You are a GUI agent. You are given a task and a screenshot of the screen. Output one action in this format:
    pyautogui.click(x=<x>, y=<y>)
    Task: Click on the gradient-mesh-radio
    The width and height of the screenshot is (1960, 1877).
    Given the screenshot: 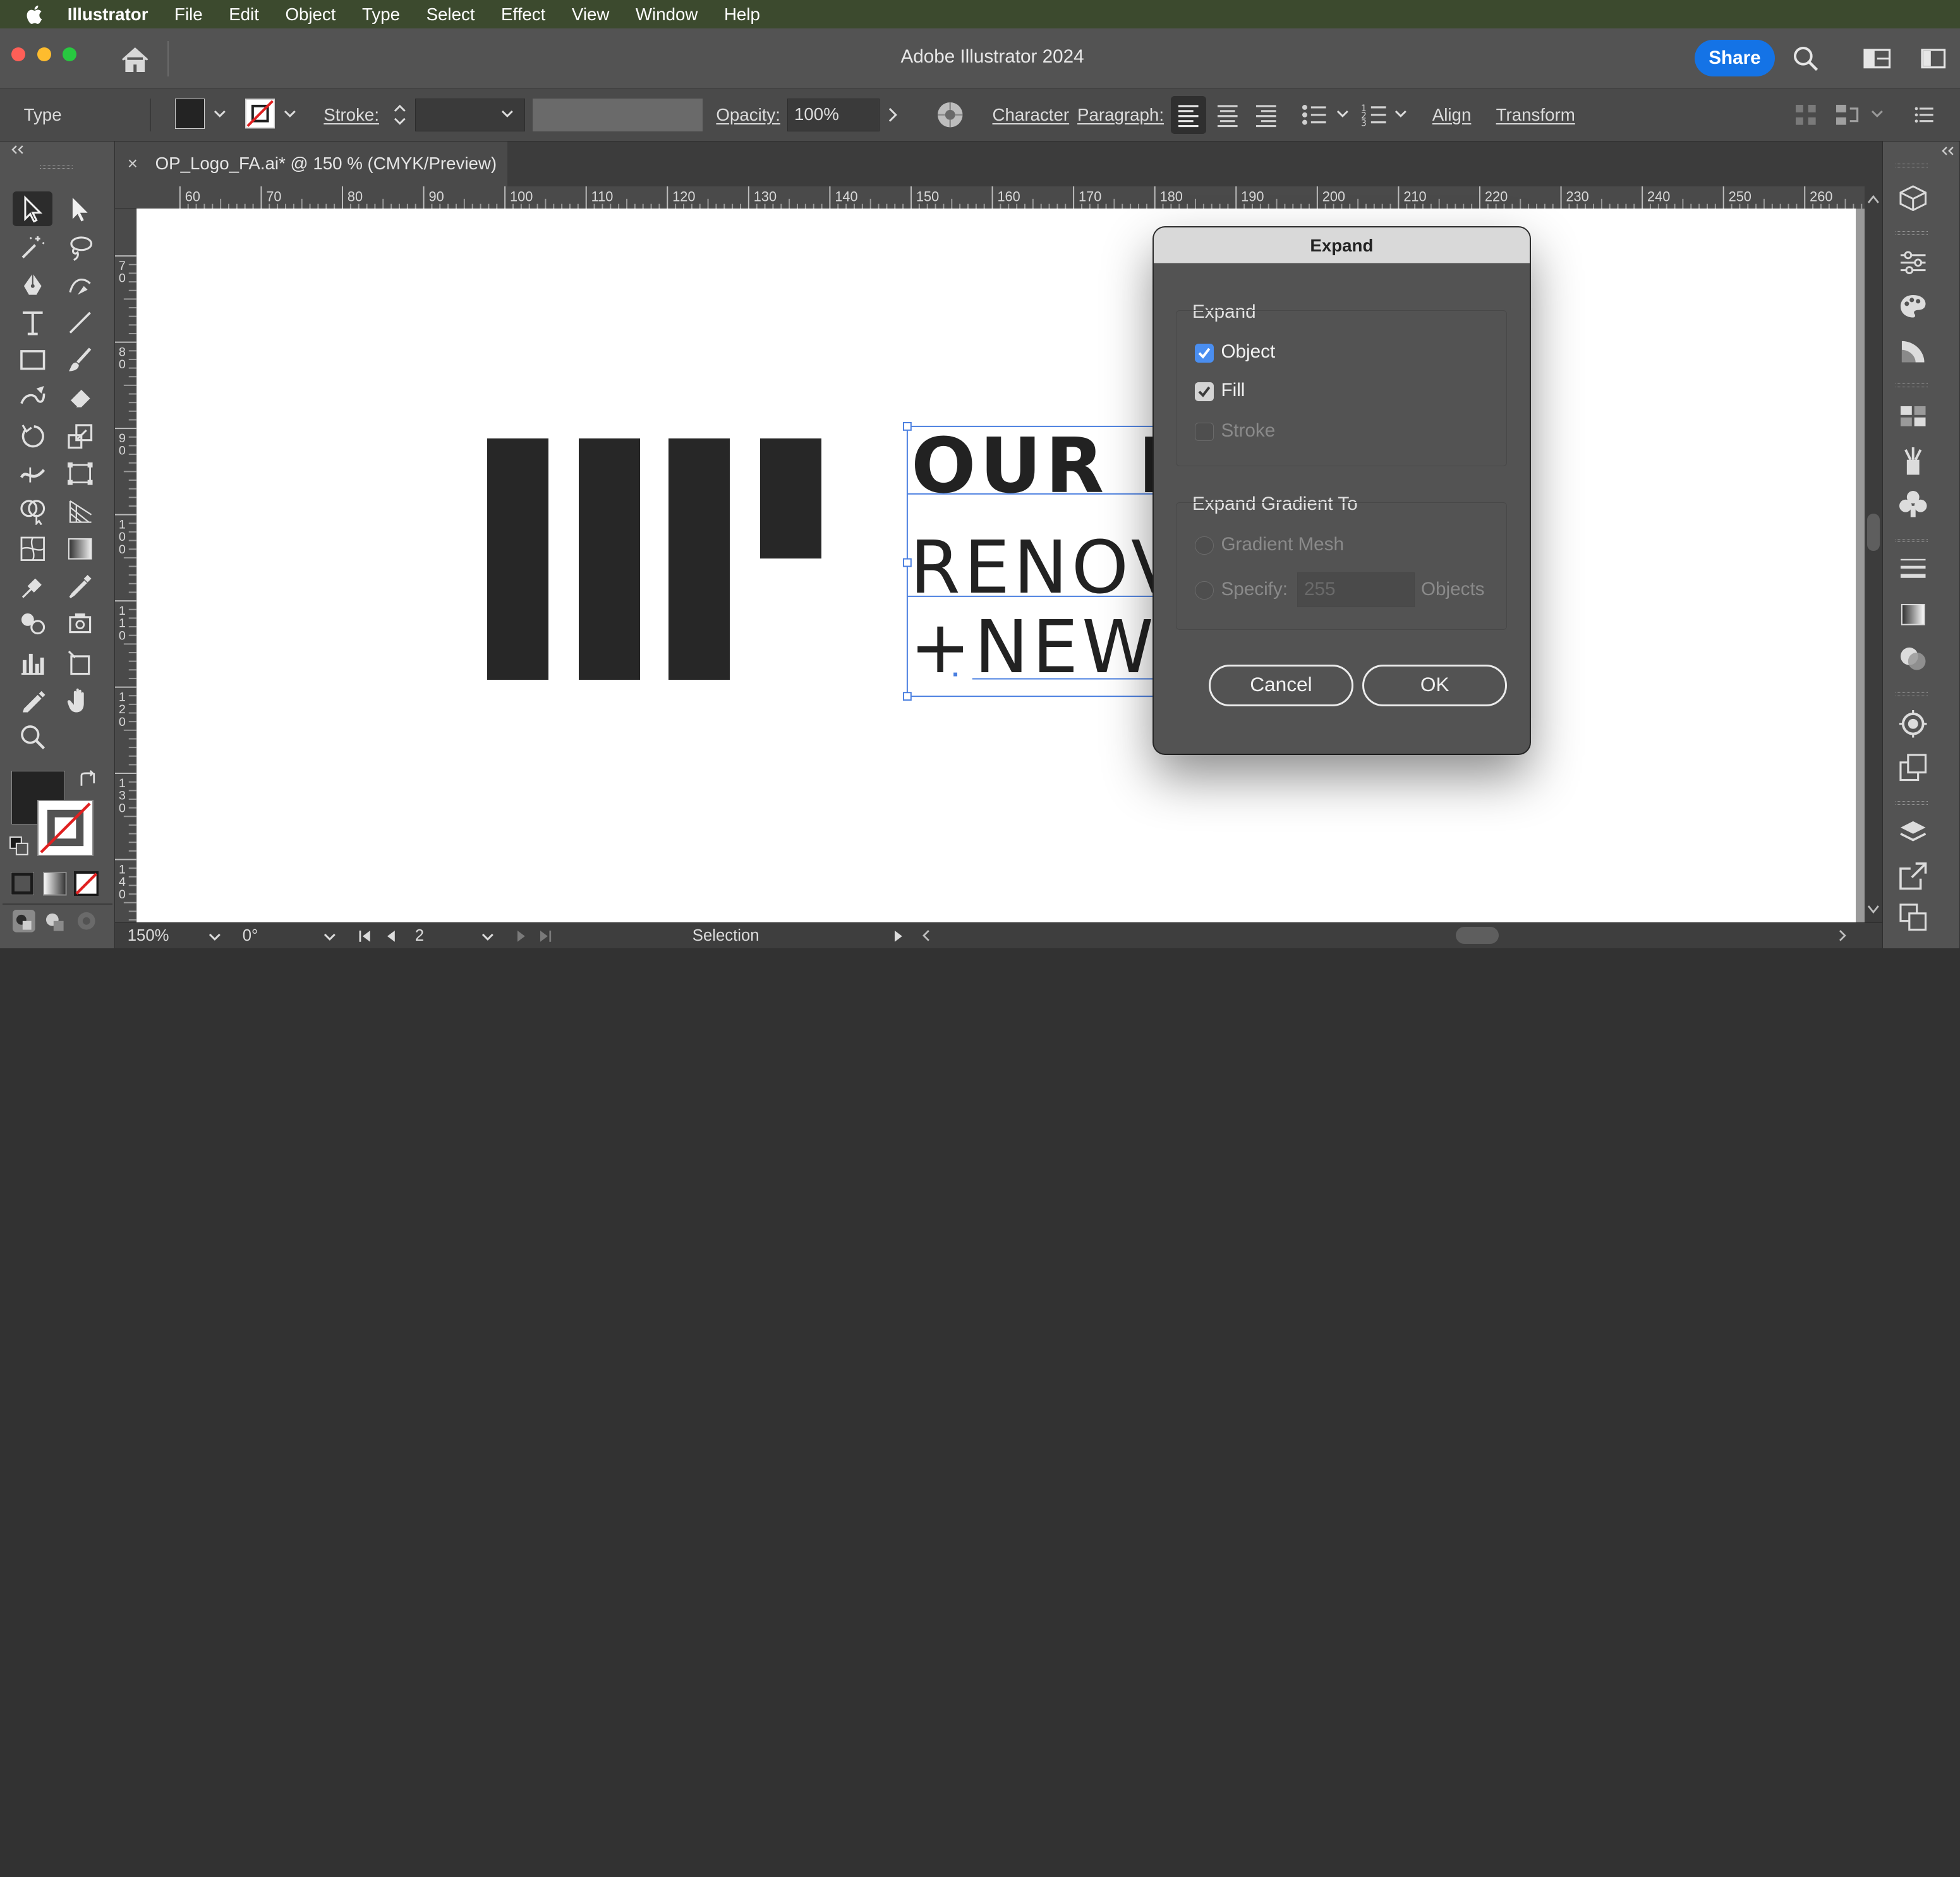 What is the action you would take?
    pyautogui.click(x=1204, y=545)
    